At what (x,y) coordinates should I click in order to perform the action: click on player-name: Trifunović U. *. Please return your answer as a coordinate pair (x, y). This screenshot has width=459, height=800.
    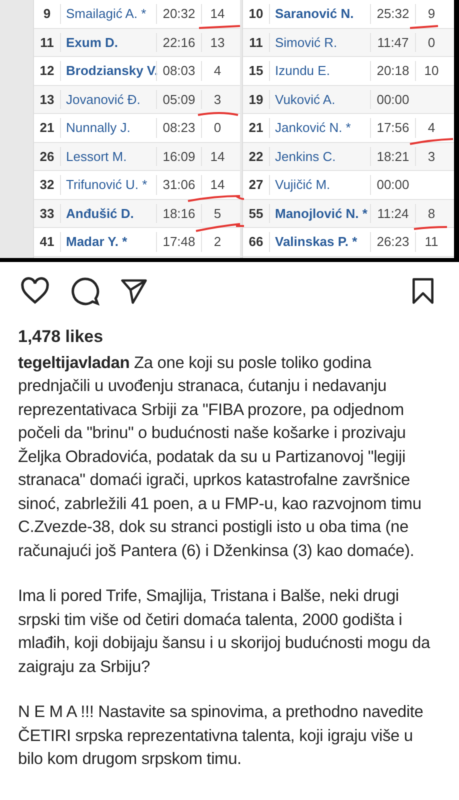
    Looking at the image, I should click on (108, 184).